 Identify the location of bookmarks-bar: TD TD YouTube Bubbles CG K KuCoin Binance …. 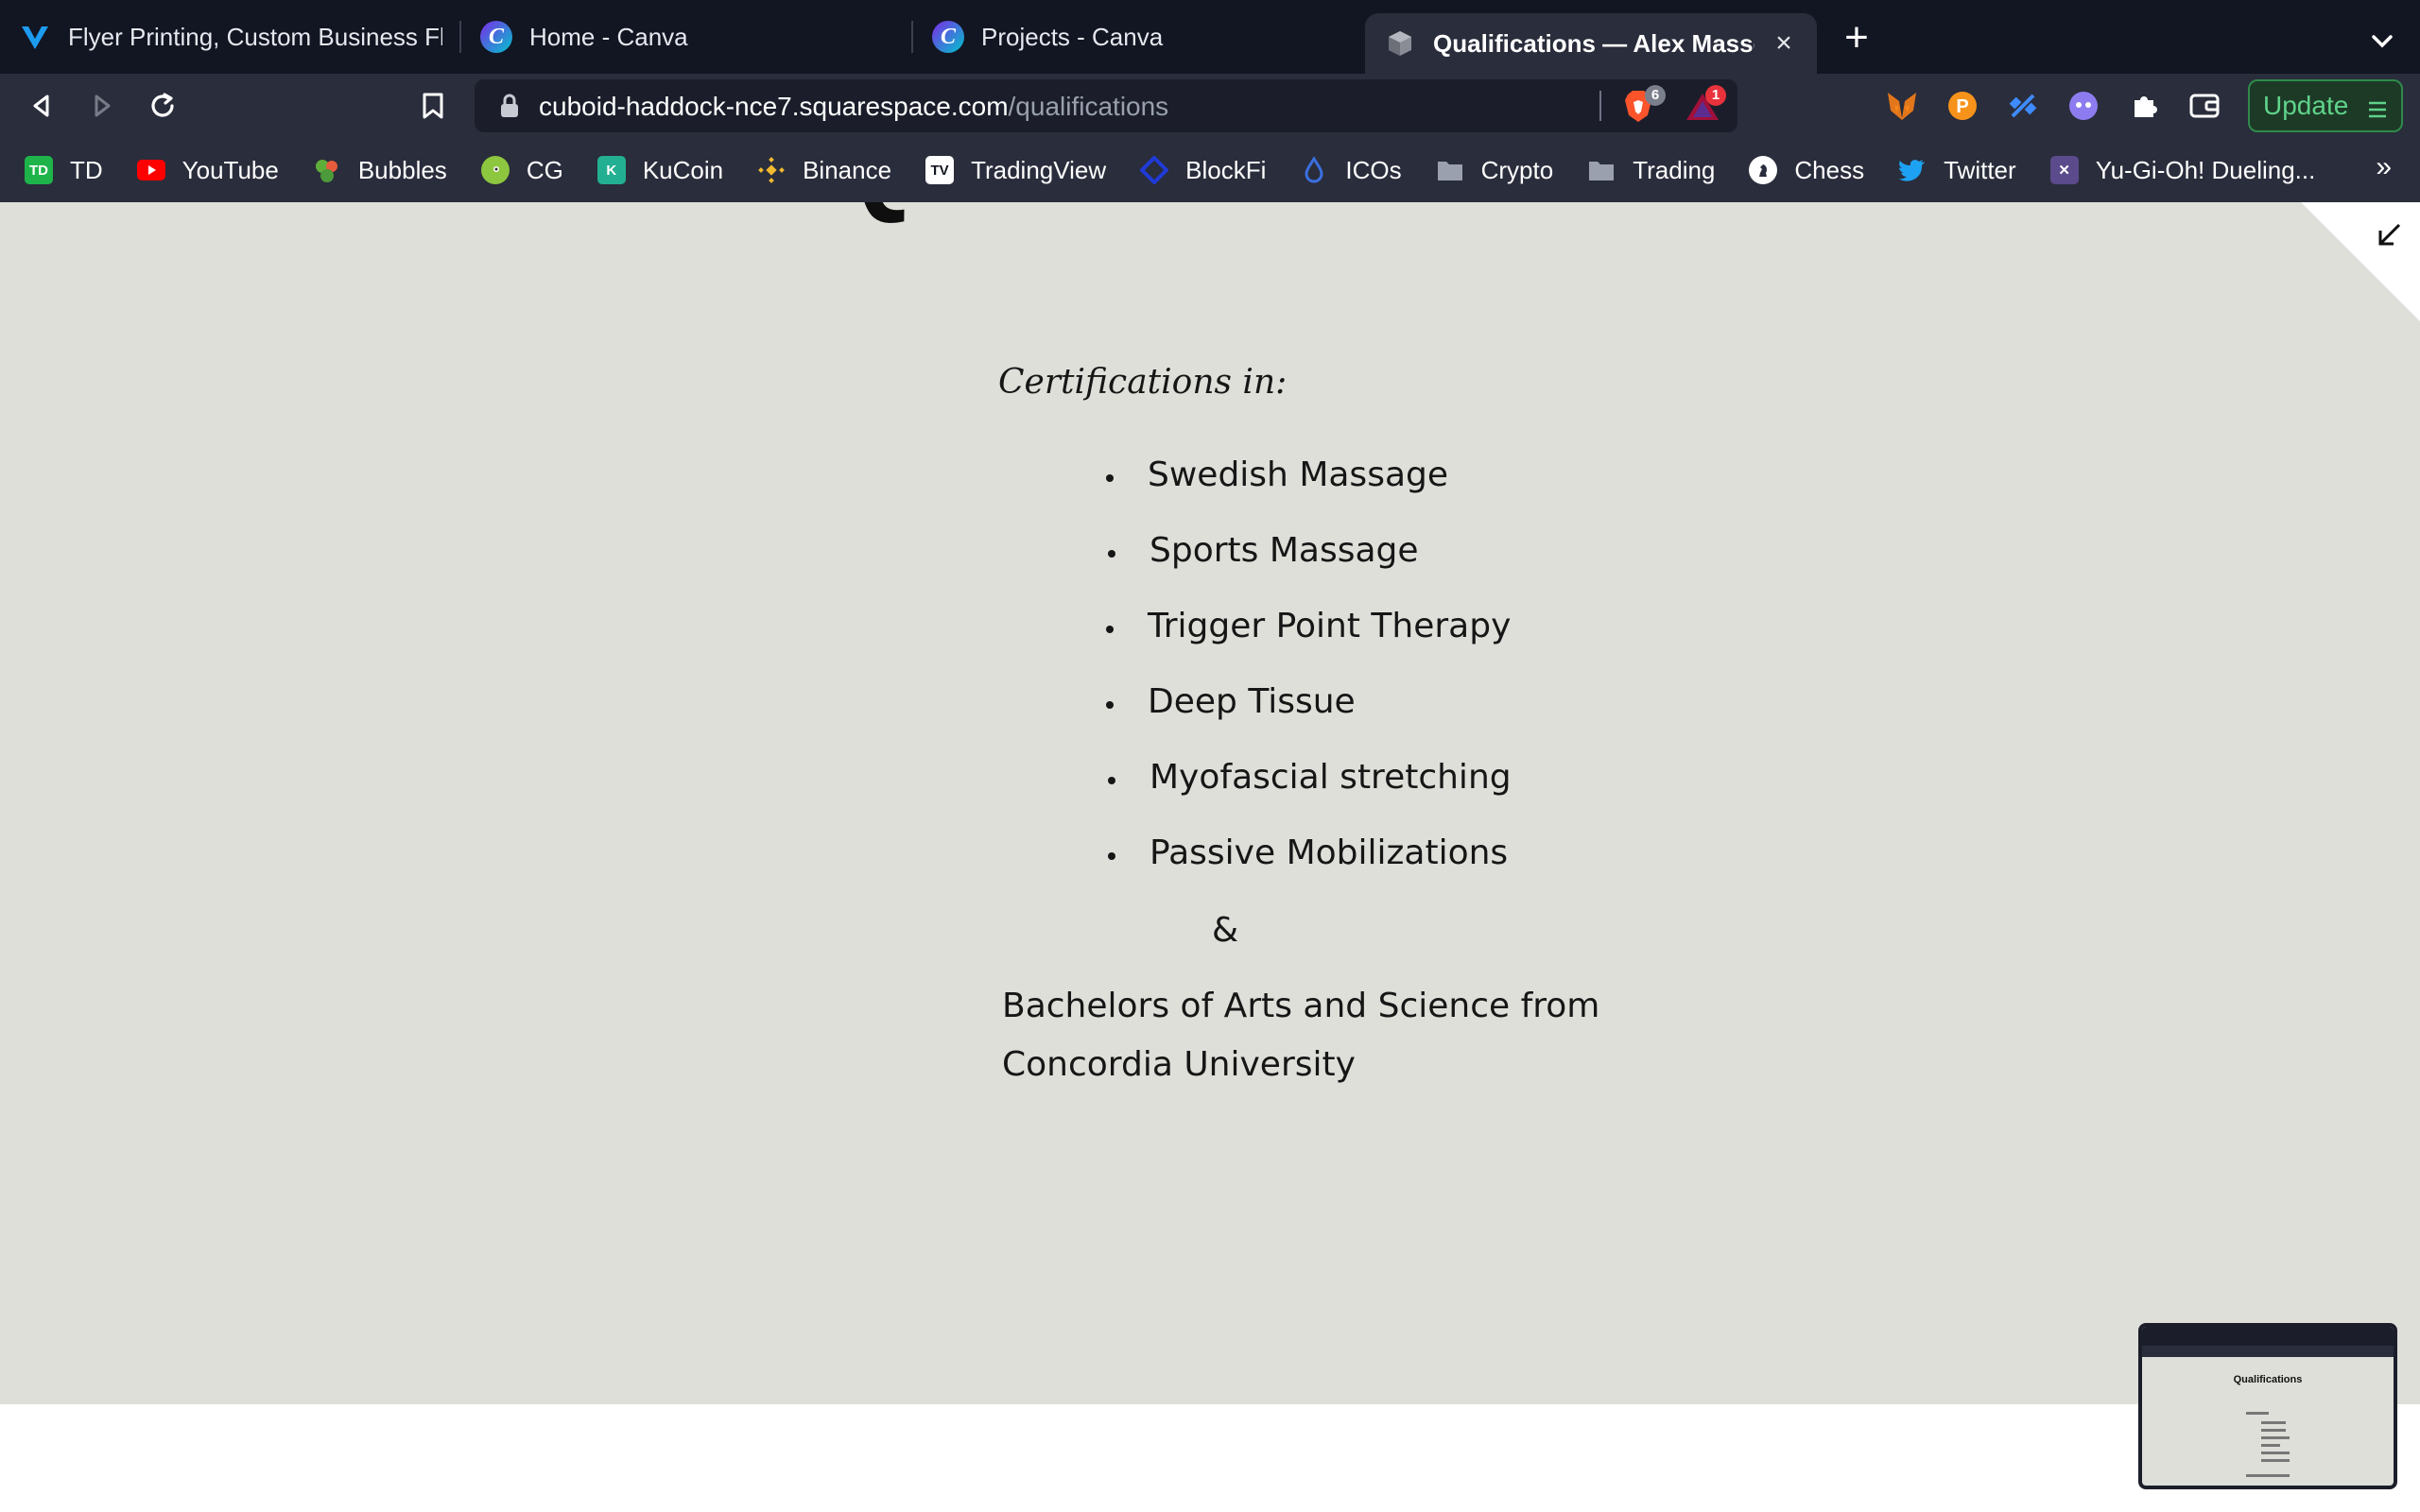
(1210, 170).